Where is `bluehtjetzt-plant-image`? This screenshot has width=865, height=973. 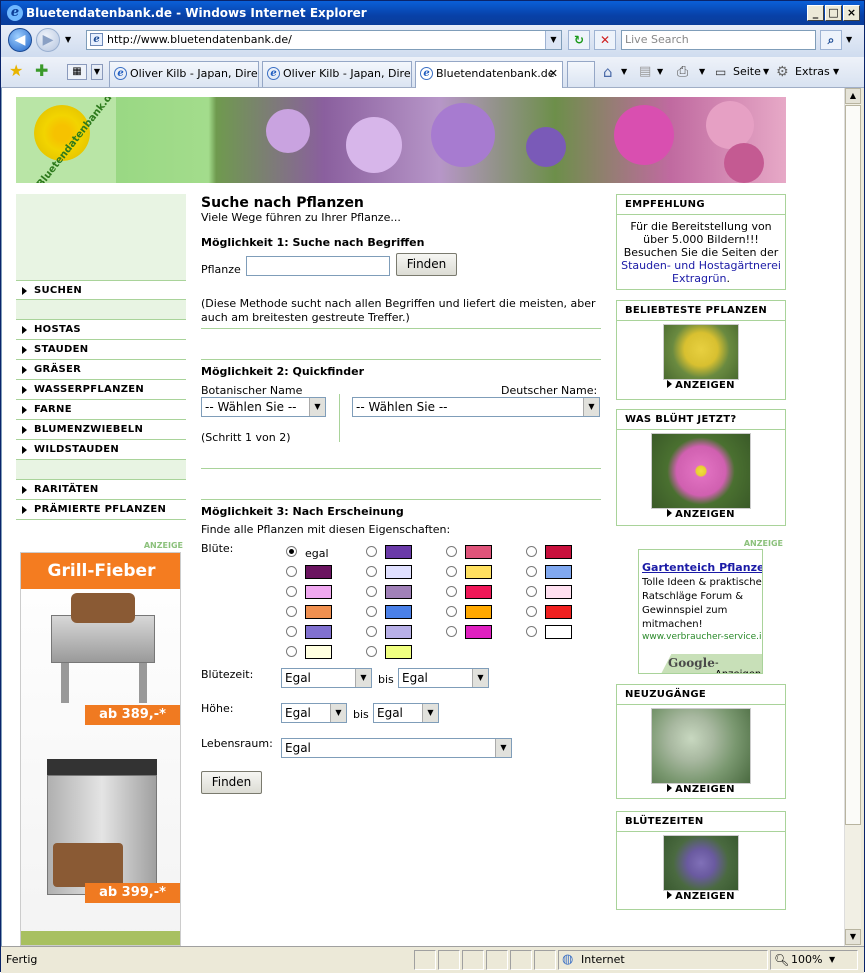 bluehtjetzt-plant-image is located at coordinates (701, 471).